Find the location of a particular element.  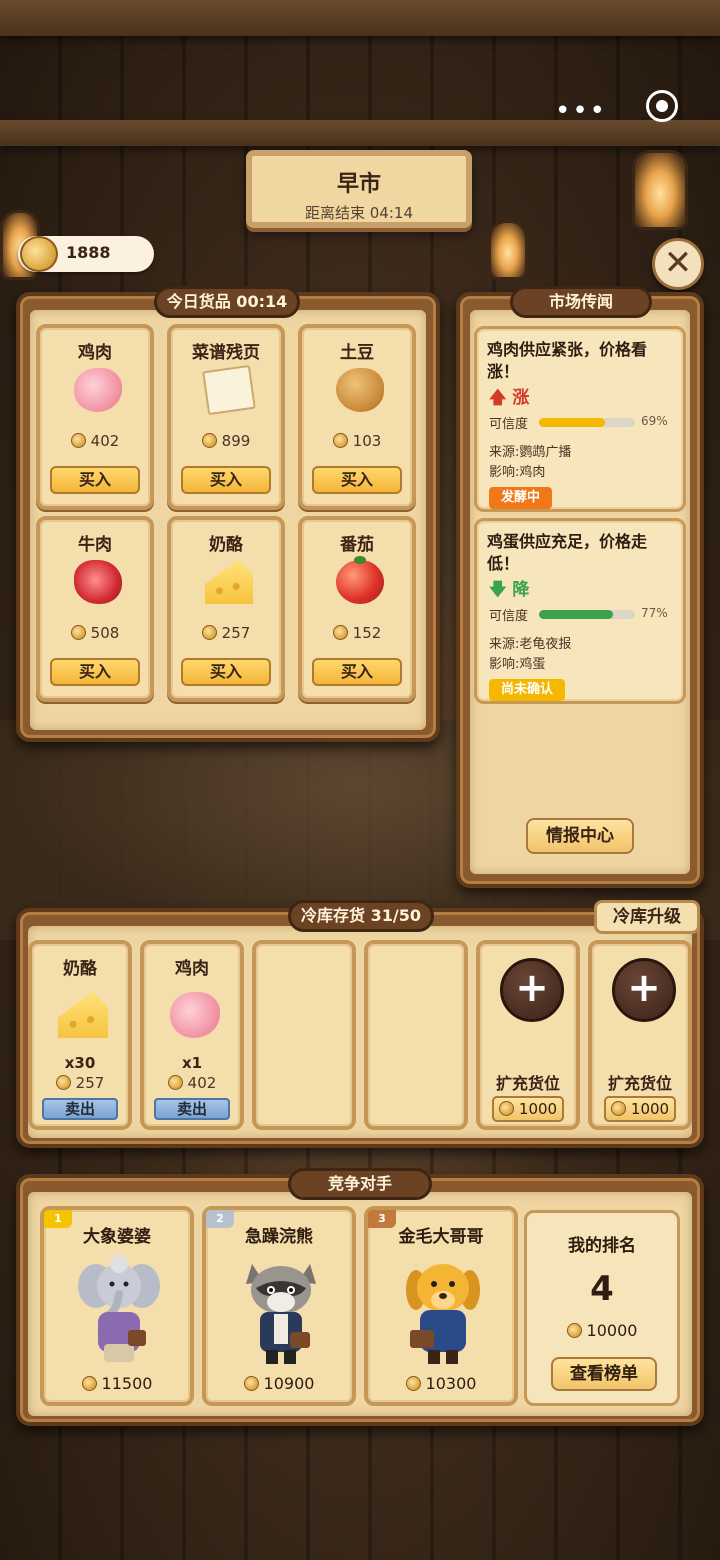

arrow-up-icon: 🡅 is located at coordinates (498, 398).